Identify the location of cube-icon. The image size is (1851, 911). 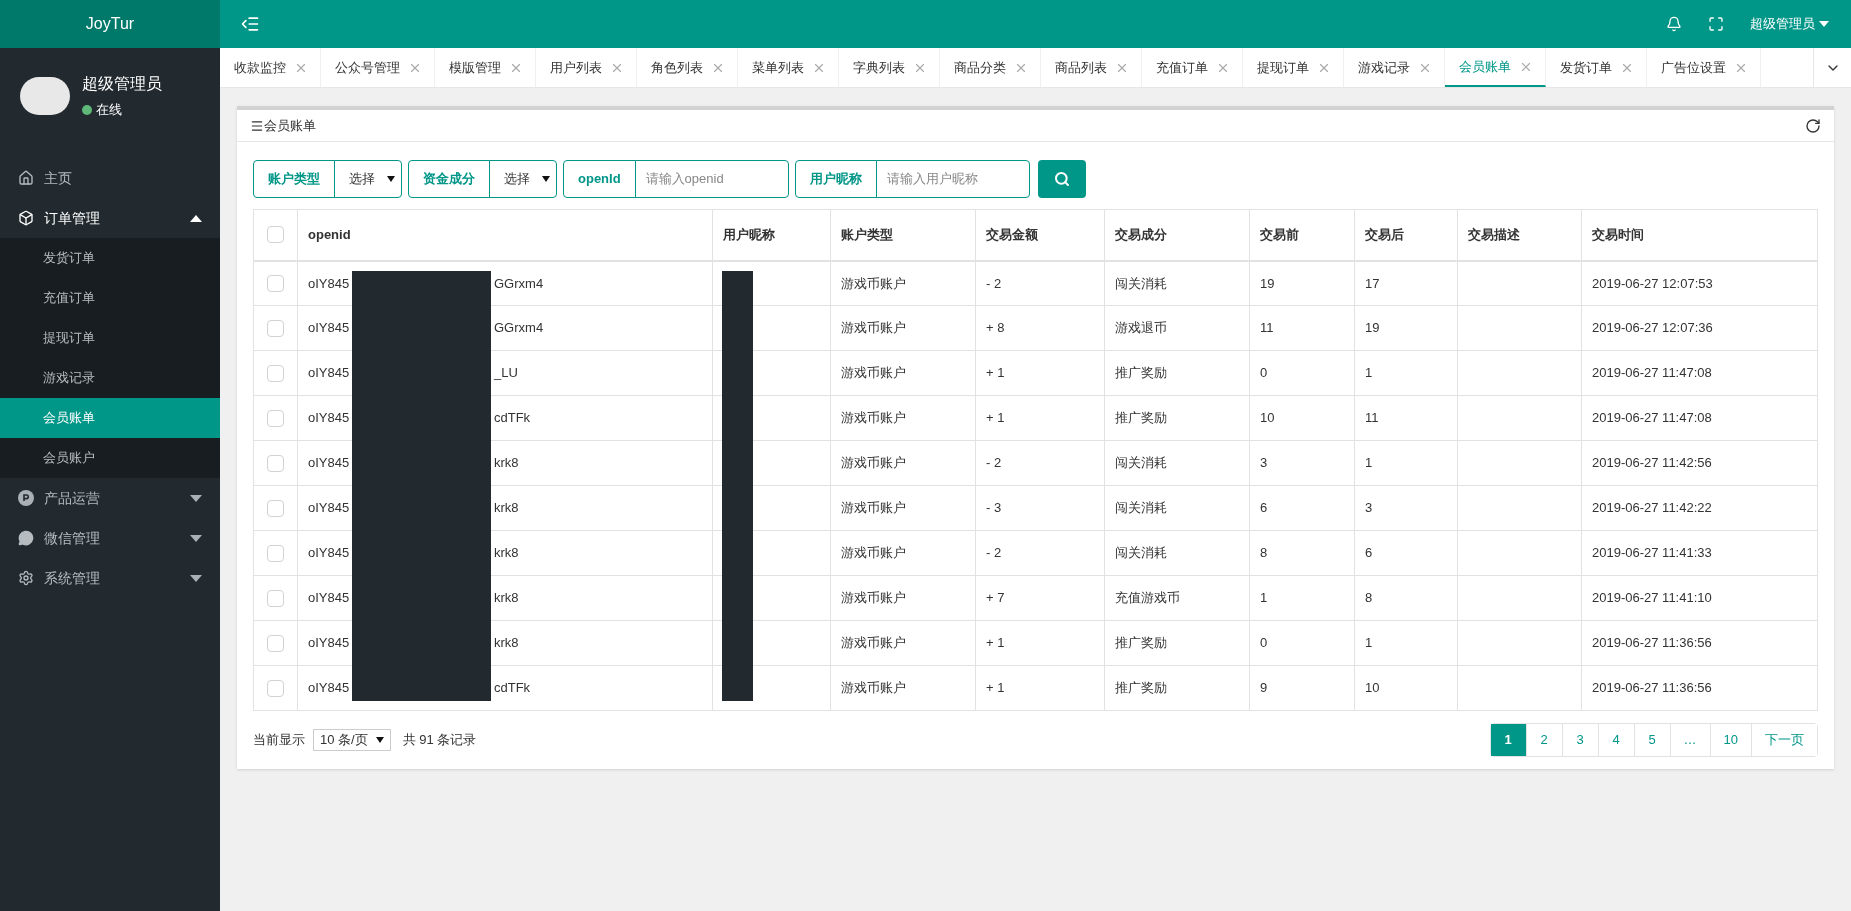
(26, 218).